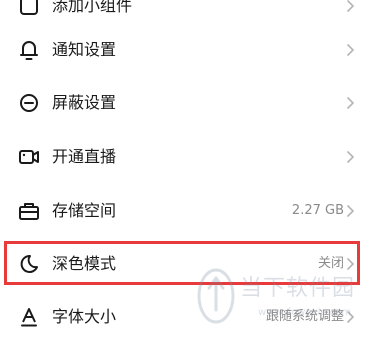 The height and width of the screenshot is (343, 377). I want to click on settings-item-label: 屏蔽设置, so click(84, 102).